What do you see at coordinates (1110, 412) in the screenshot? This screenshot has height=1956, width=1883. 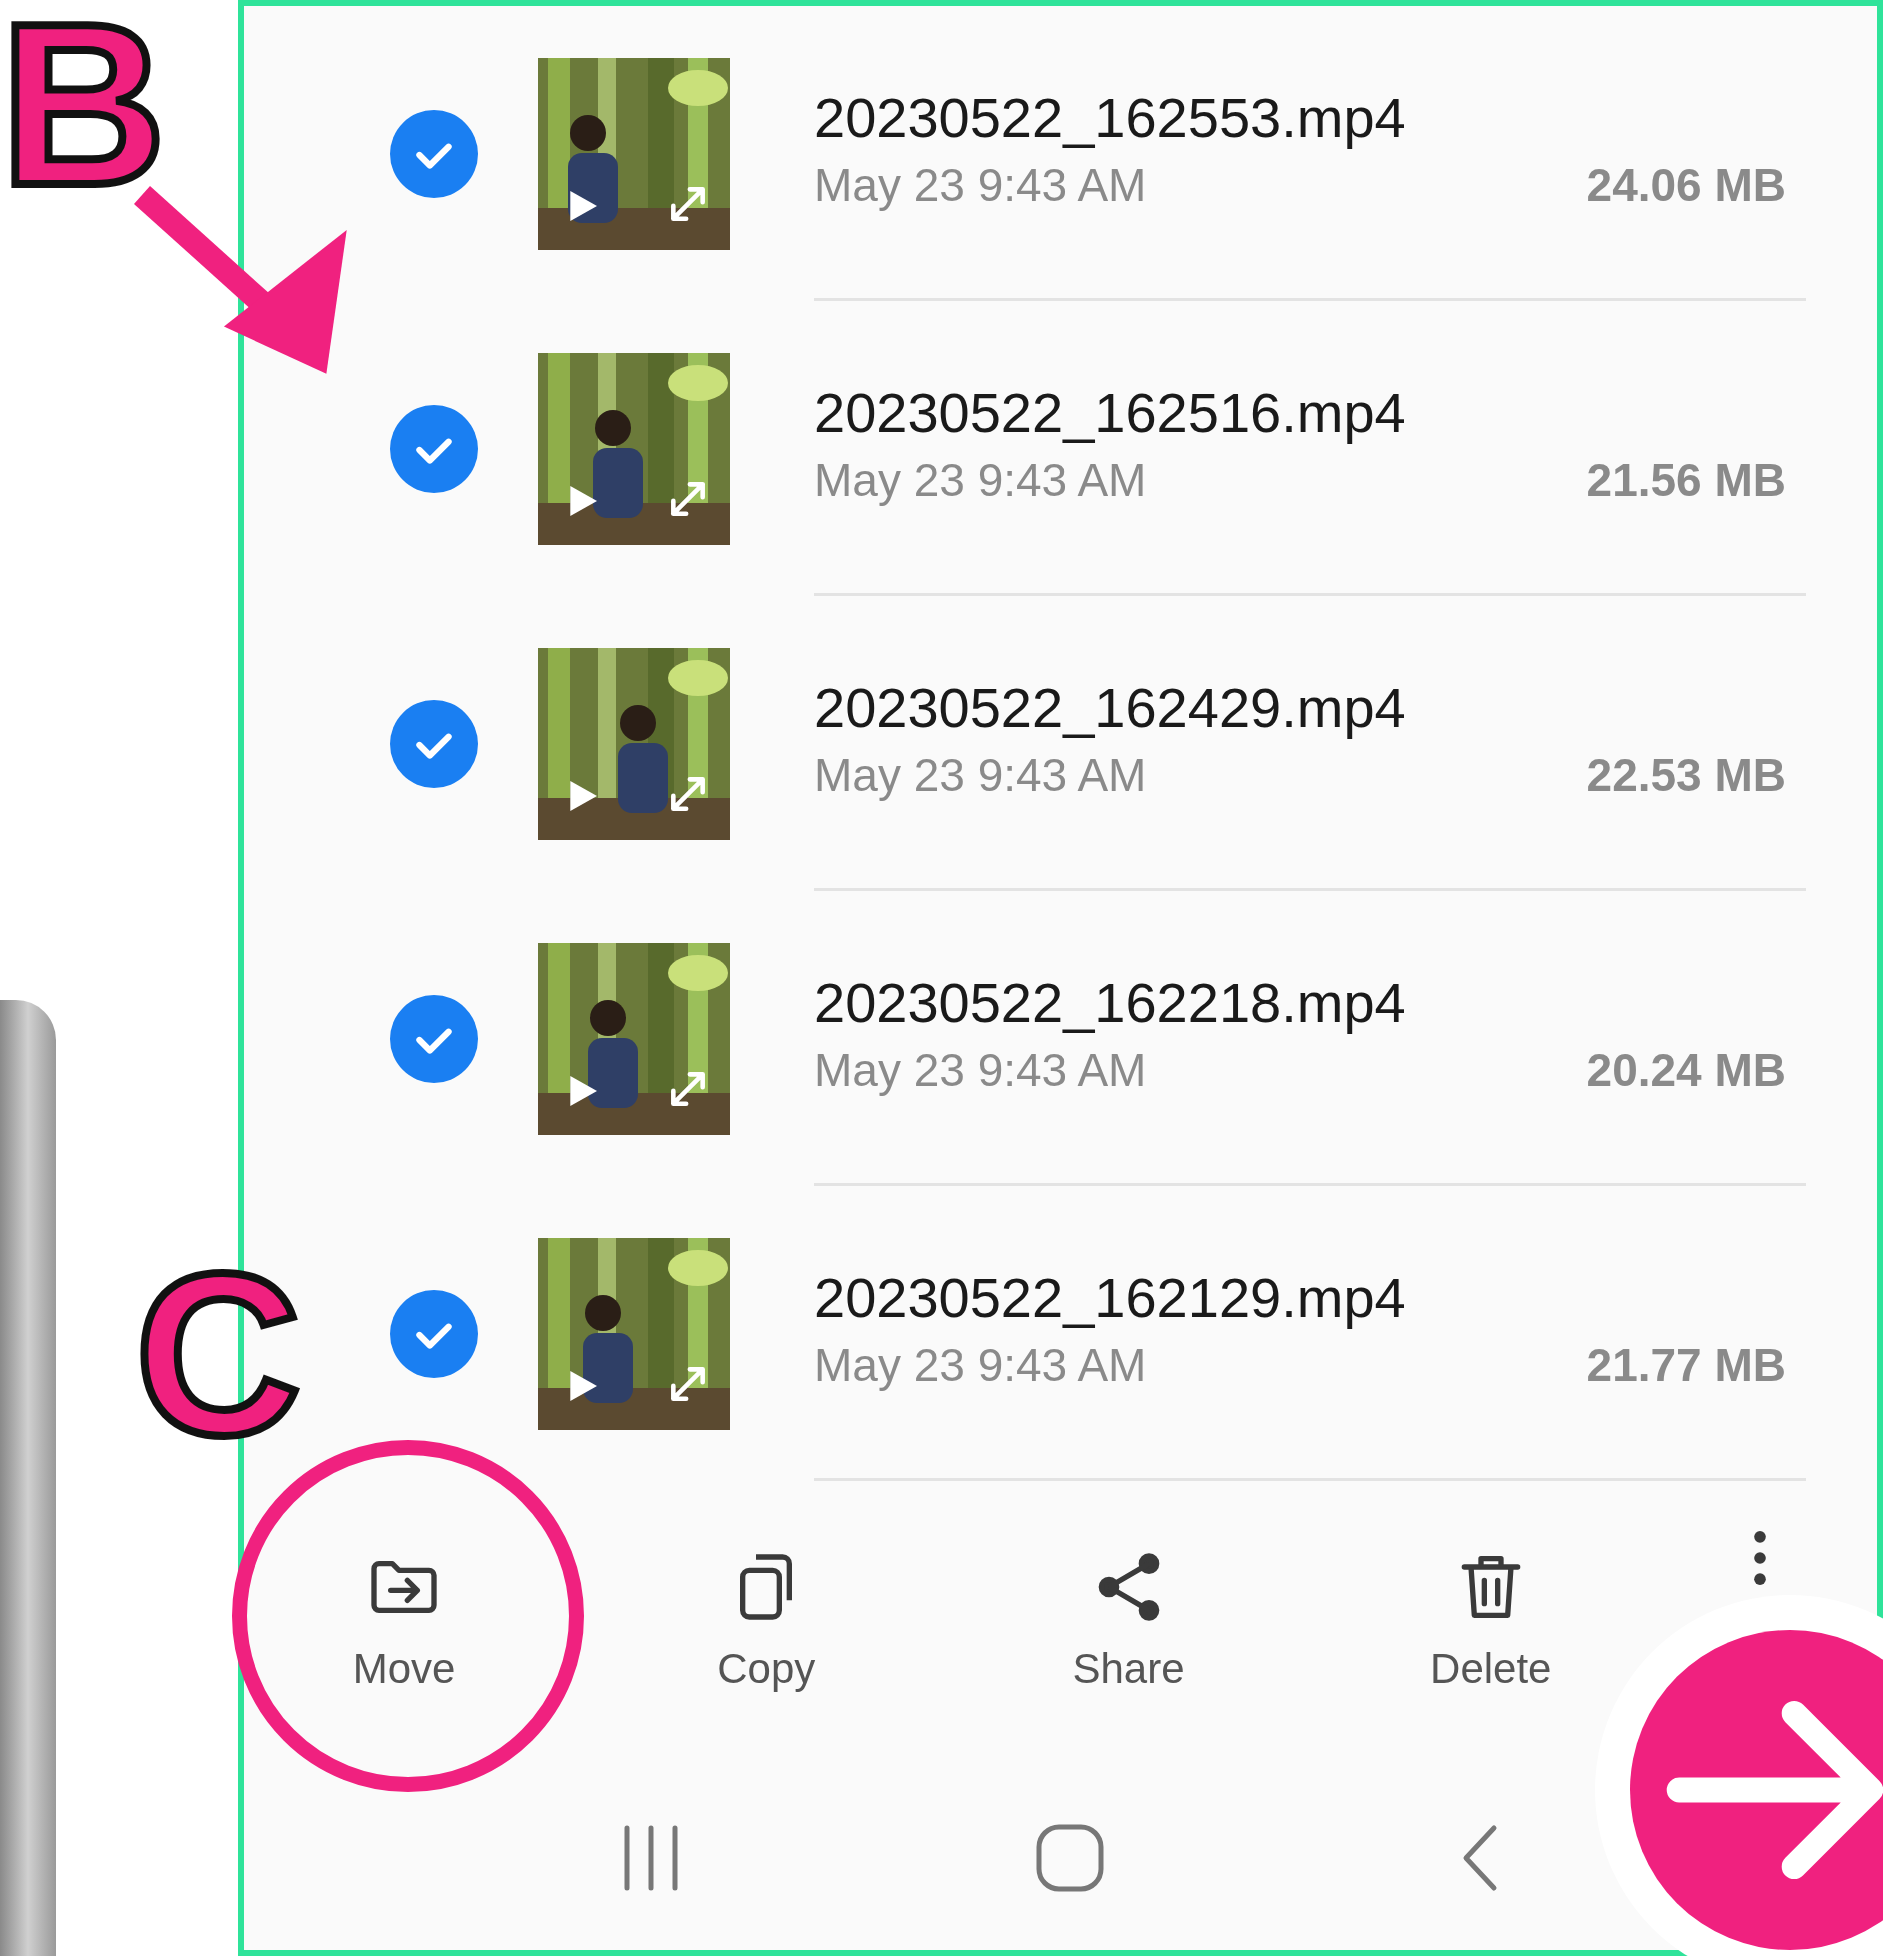 I see `file-name: 20230522_162516.mp4` at bounding box center [1110, 412].